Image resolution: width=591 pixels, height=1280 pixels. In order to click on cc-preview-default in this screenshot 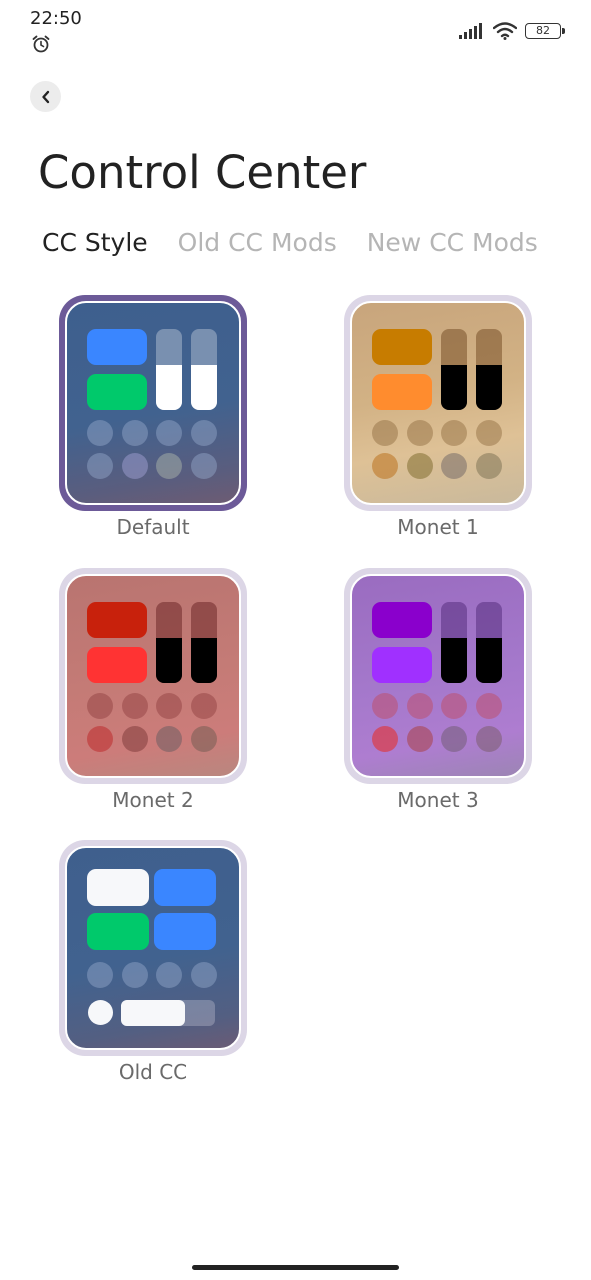, I will do `click(153, 403)`.